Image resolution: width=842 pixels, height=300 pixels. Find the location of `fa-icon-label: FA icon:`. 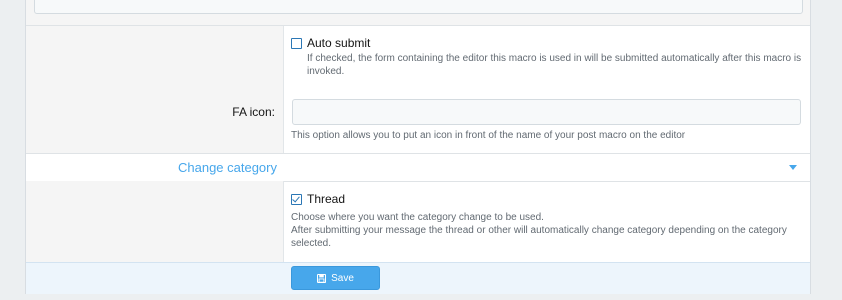

fa-icon-label: FA icon: is located at coordinates (253, 112).